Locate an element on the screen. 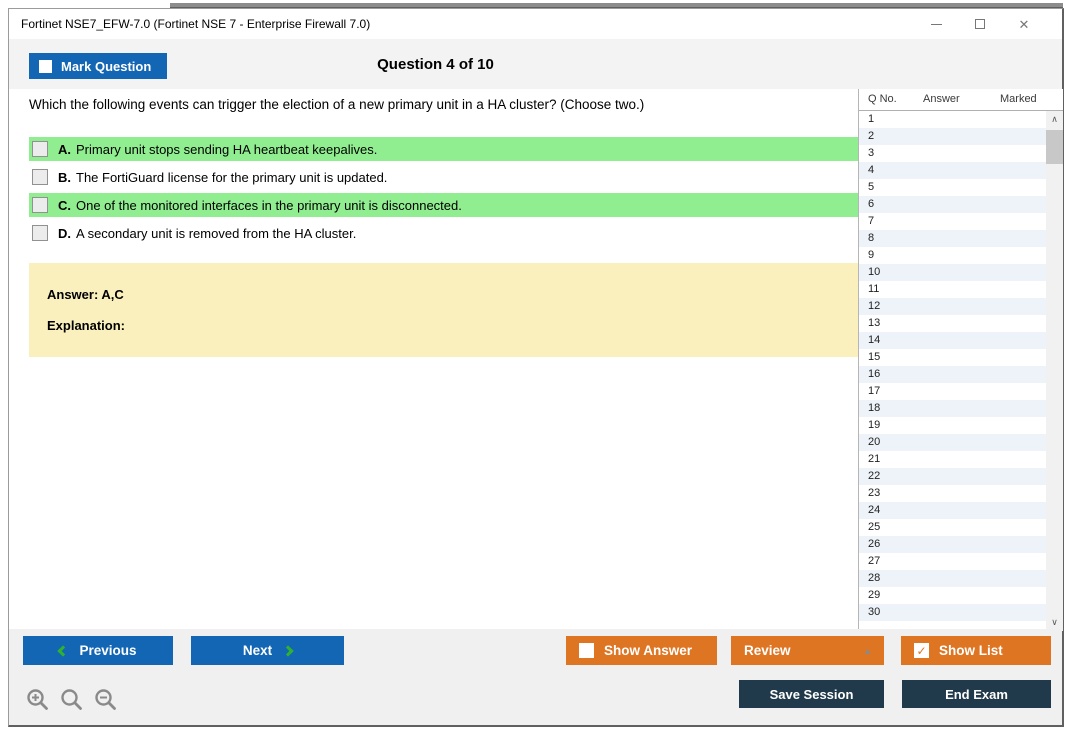  list-item: 9 is located at coordinates (952, 255).